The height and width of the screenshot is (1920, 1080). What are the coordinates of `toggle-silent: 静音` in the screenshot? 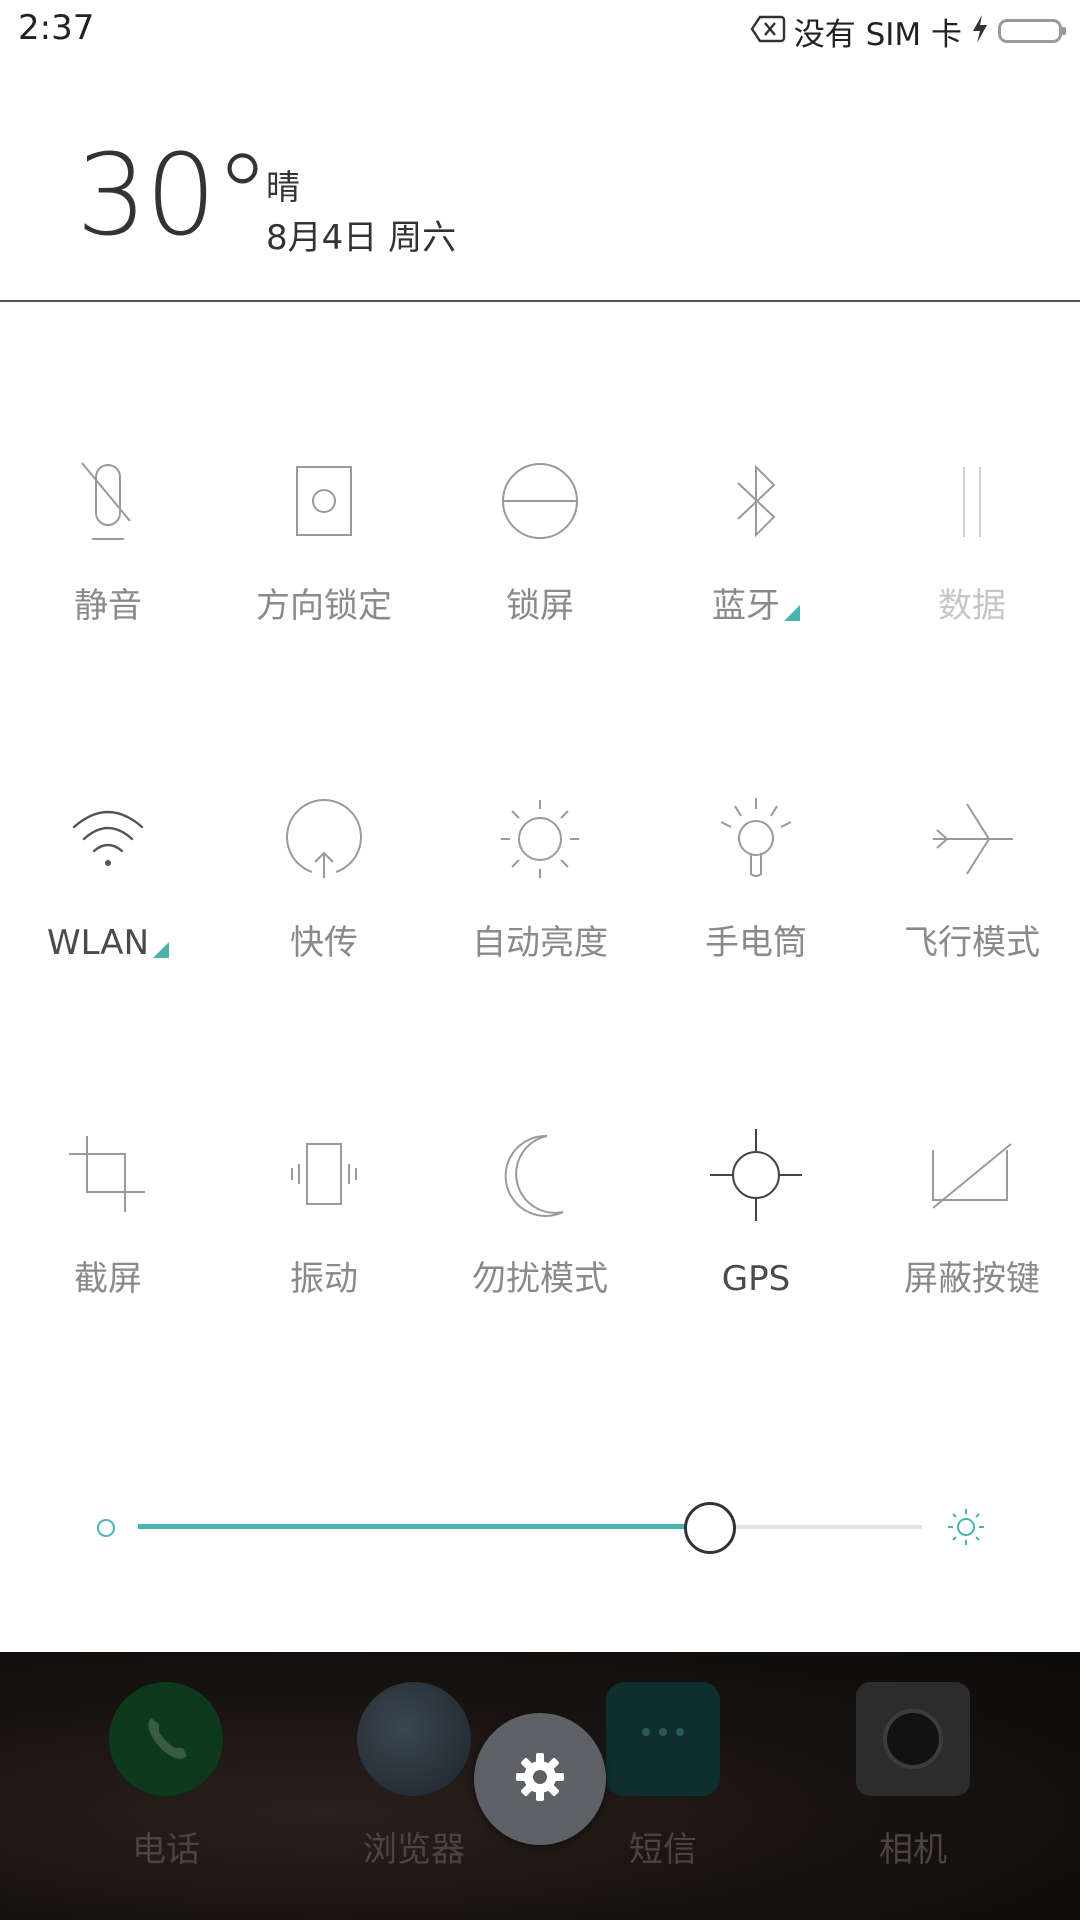 It's located at (108, 547).